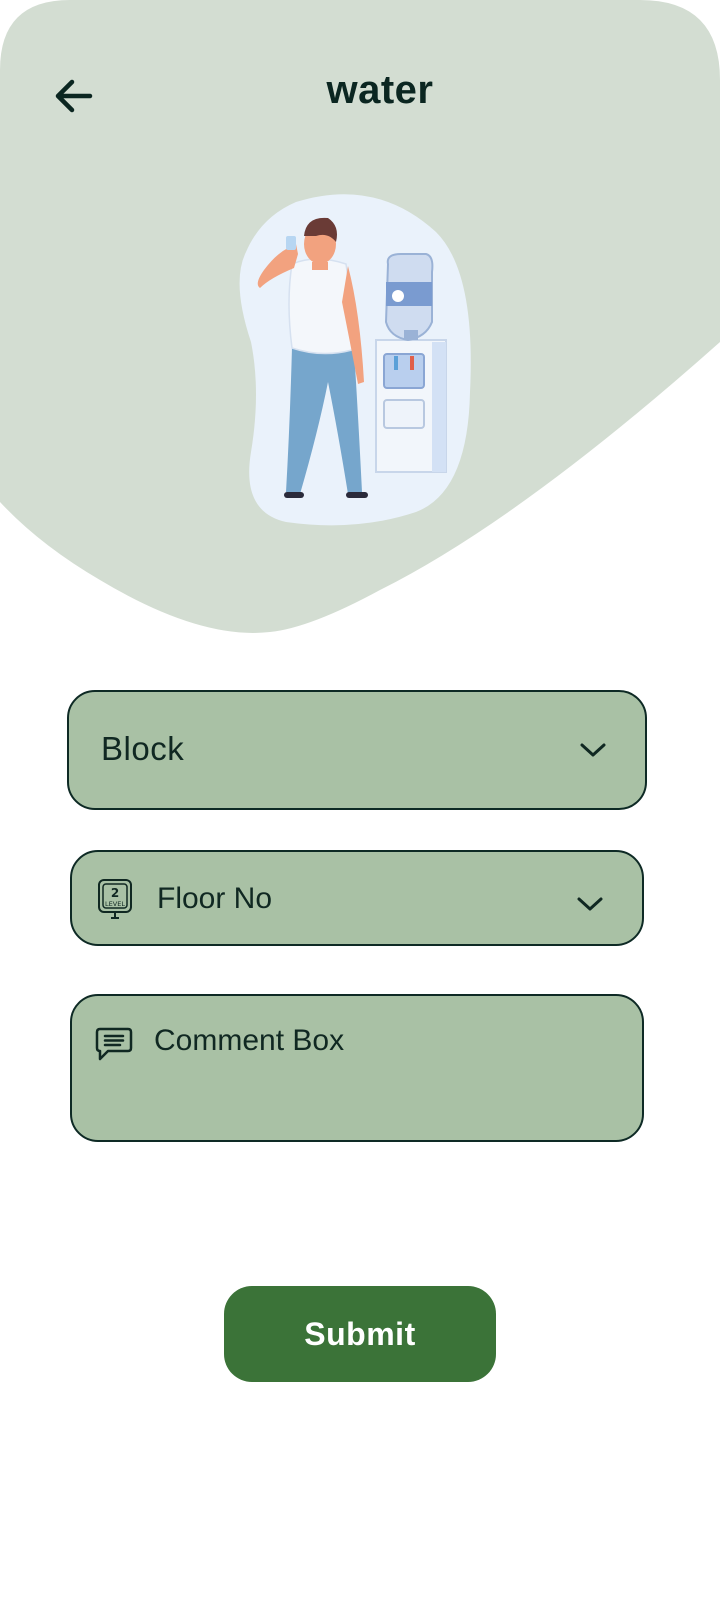  Describe the element at coordinates (114, 1044) in the screenshot. I see `chat-message-icon` at that location.